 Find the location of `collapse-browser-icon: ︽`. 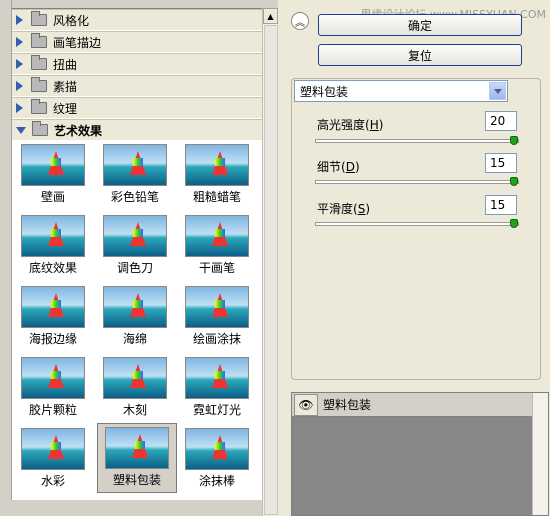

collapse-browser-icon: ︽ is located at coordinates (300, 21).